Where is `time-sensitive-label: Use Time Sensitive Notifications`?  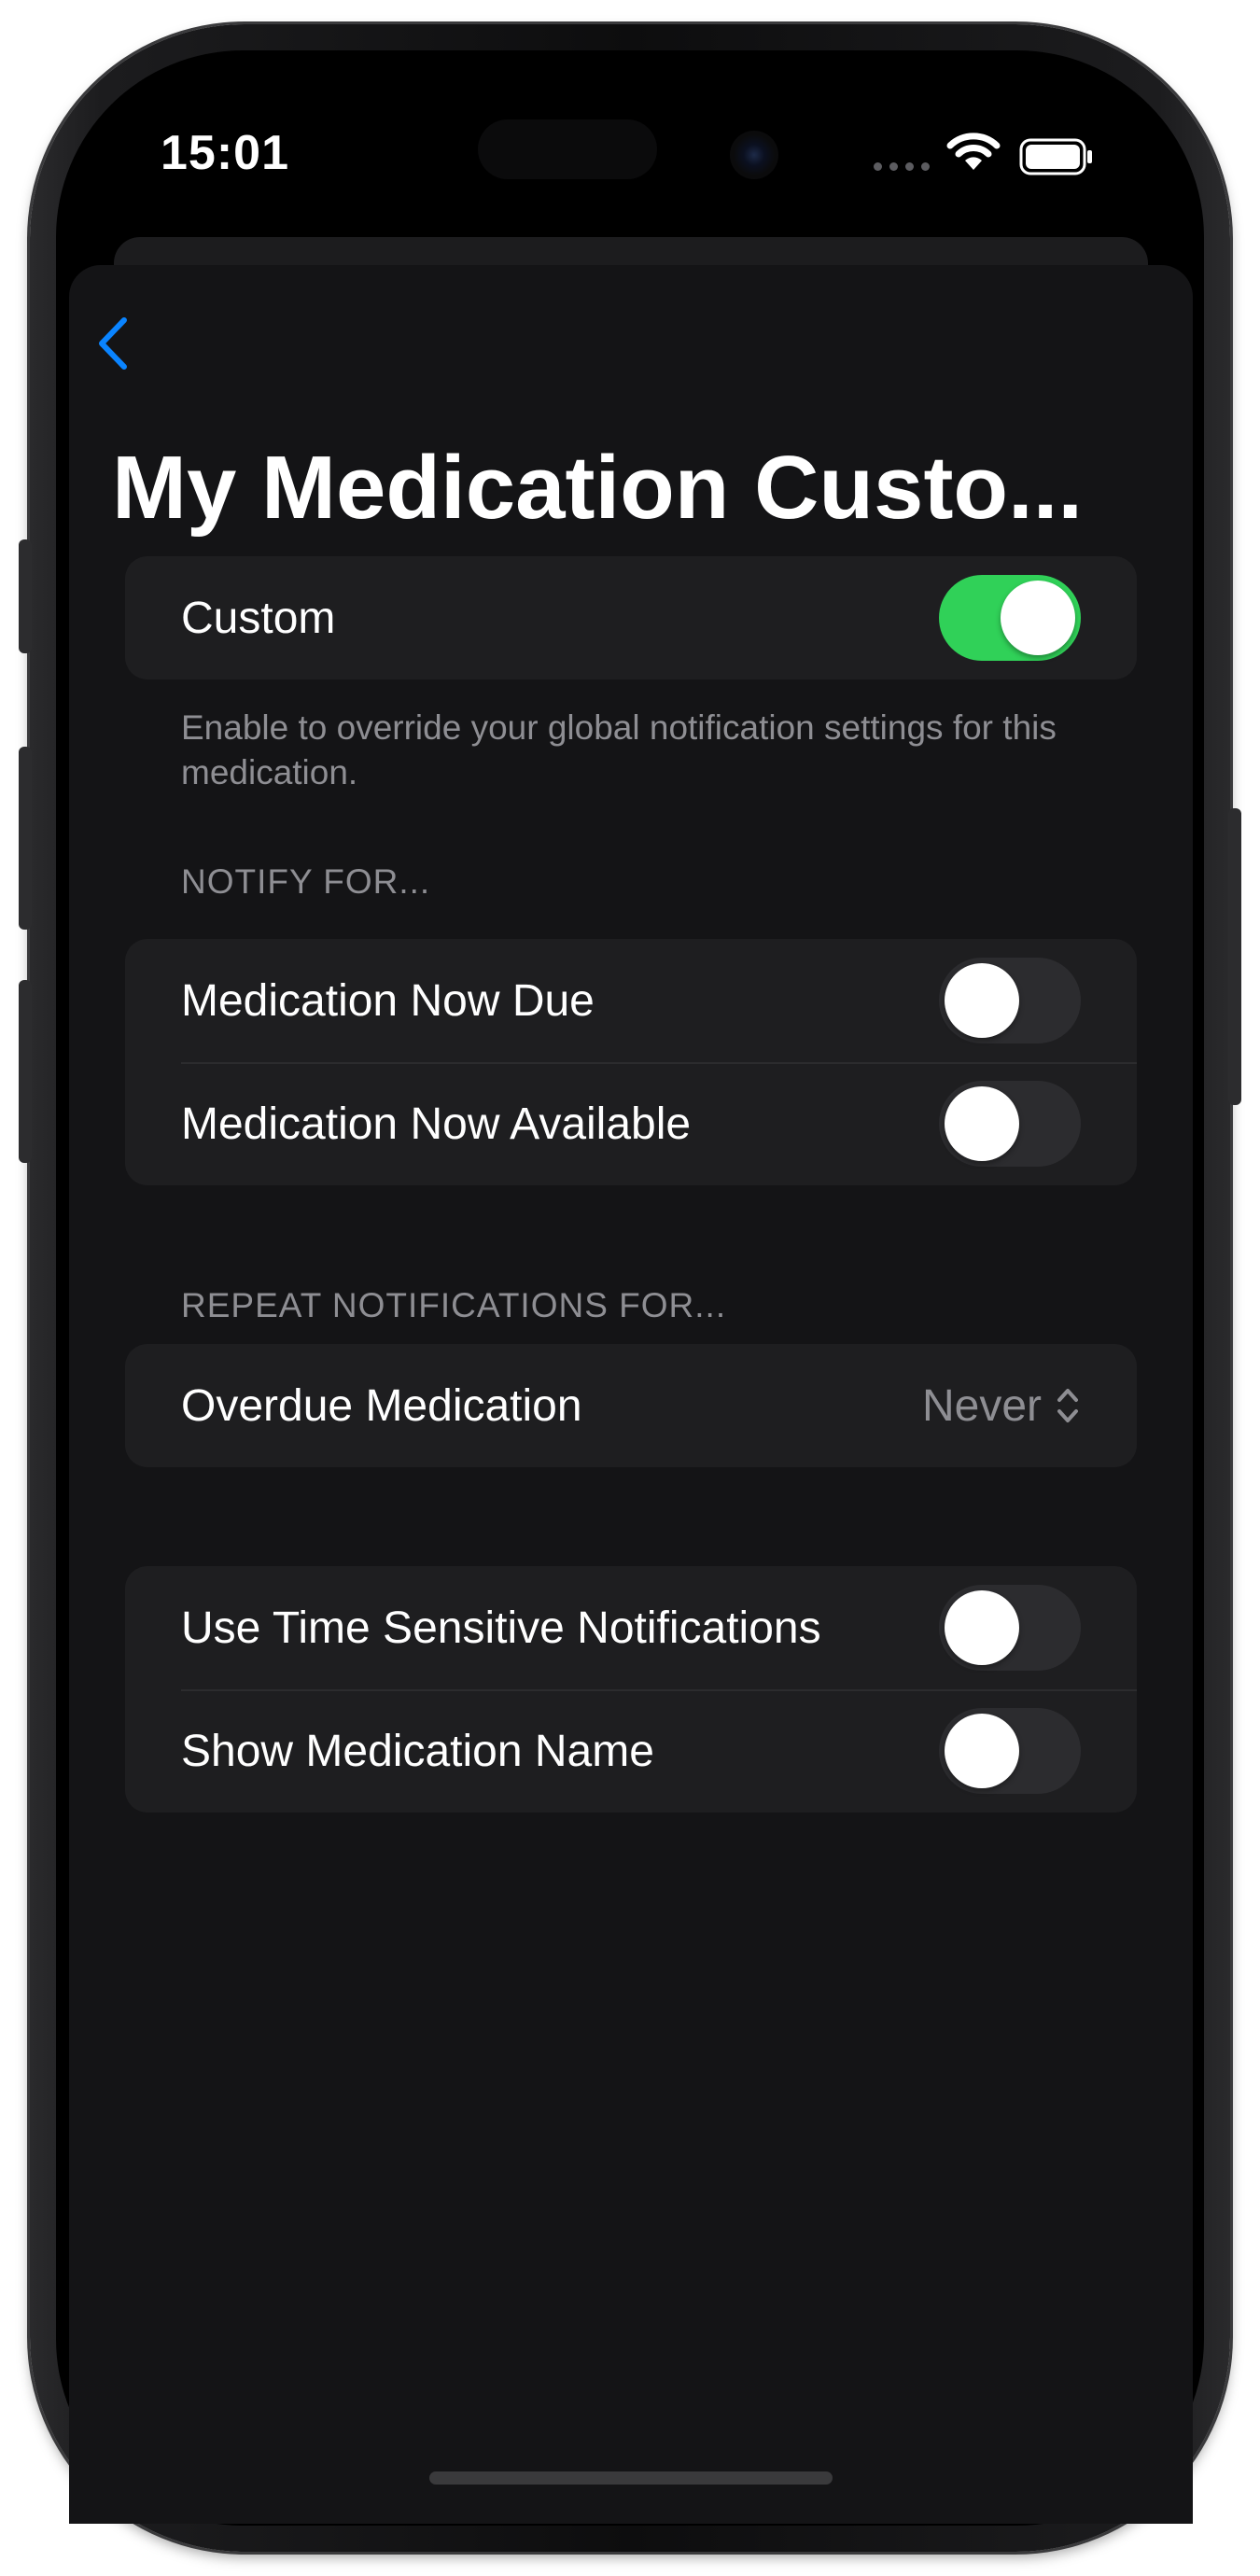
time-sensitive-label: Use Time Sensitive Notifications is located at coordinates (501, 1628).